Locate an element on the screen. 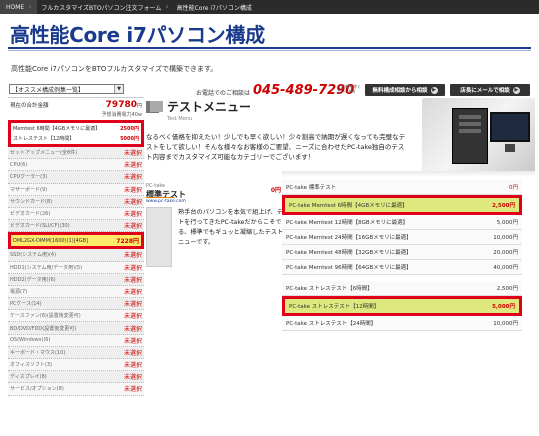 The image size is (539, 436). parts-category-status: 7228円 is located at coordinates (127, 242).